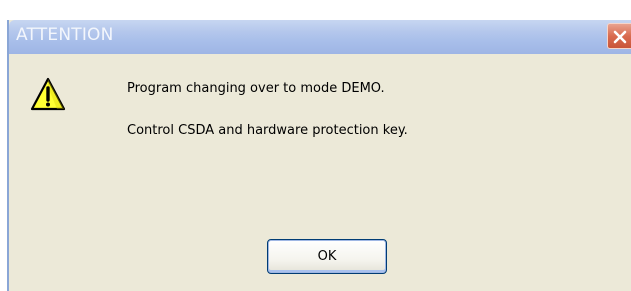  What do you see at coordinates (65, 35) in the screenshot?
I see `dialog-title: ATTENTION` at bounding box center [65, 35].